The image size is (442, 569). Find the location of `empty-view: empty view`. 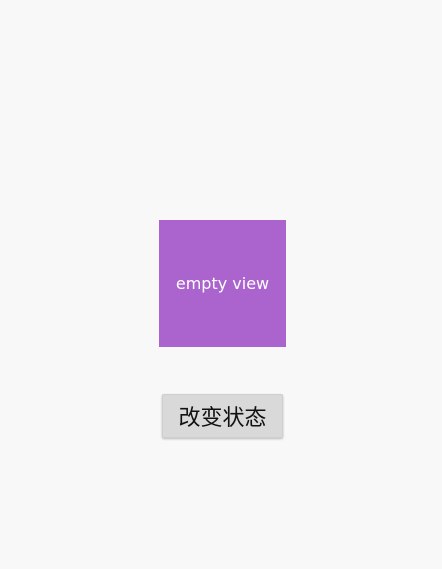

empty-view: empty view is located at coordinates (222, 283).